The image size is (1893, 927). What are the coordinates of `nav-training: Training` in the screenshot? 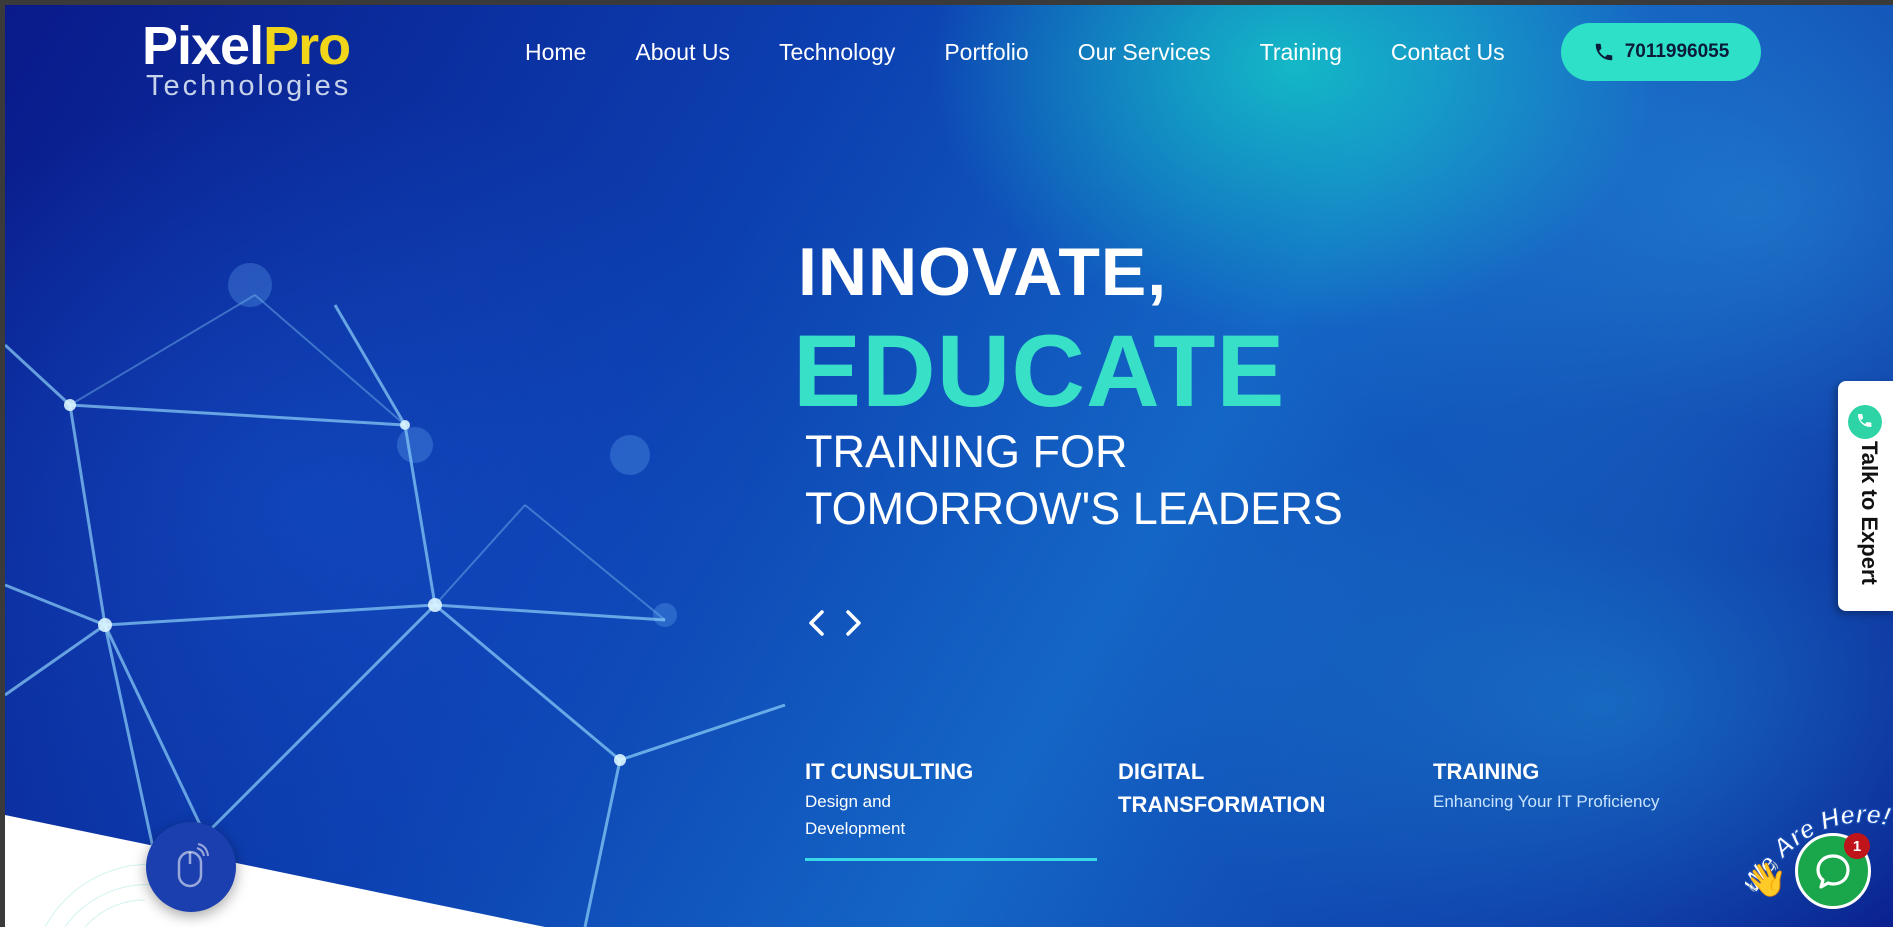 It's located at (1301, 52).